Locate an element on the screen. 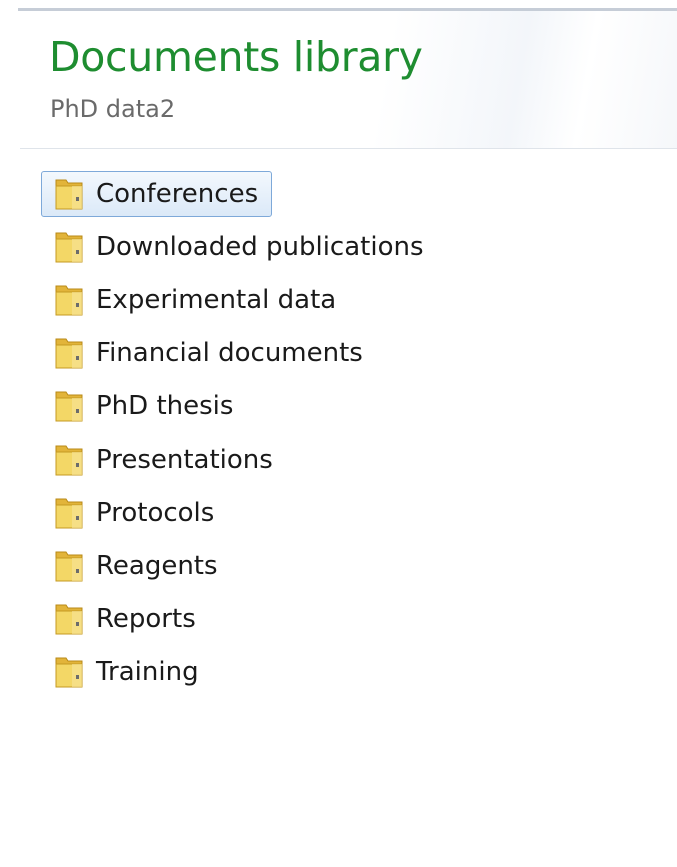 The height and width of the screenshot is (867, 677). folder-item-selection: Conferences is located at coordinates (157, 193).